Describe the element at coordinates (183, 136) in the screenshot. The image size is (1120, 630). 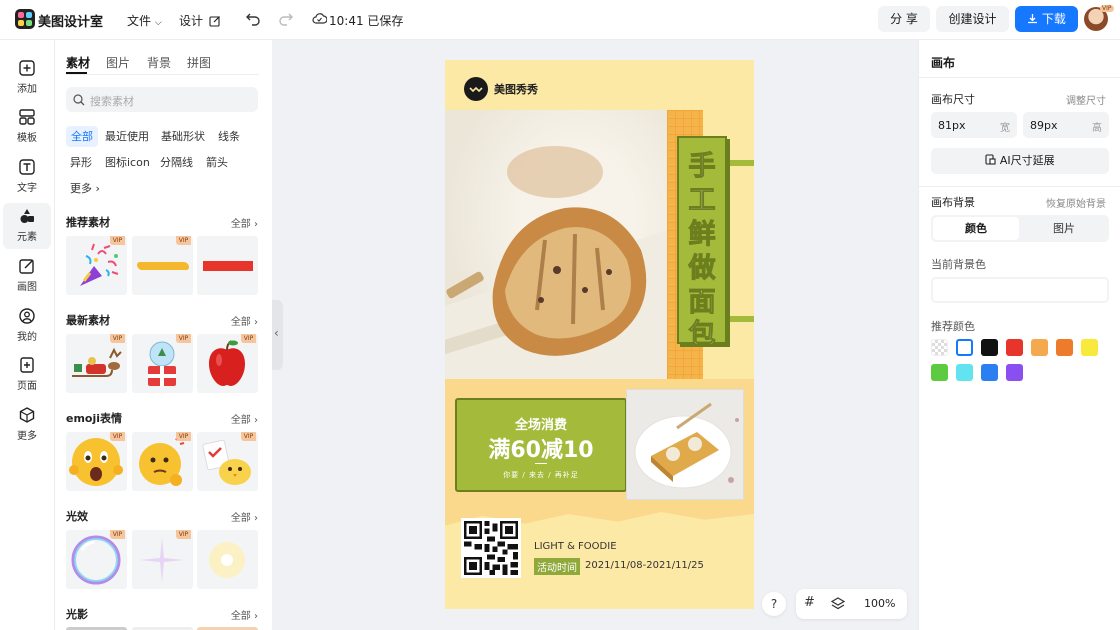
I see `chip-shapes: 基础形状` at that location.